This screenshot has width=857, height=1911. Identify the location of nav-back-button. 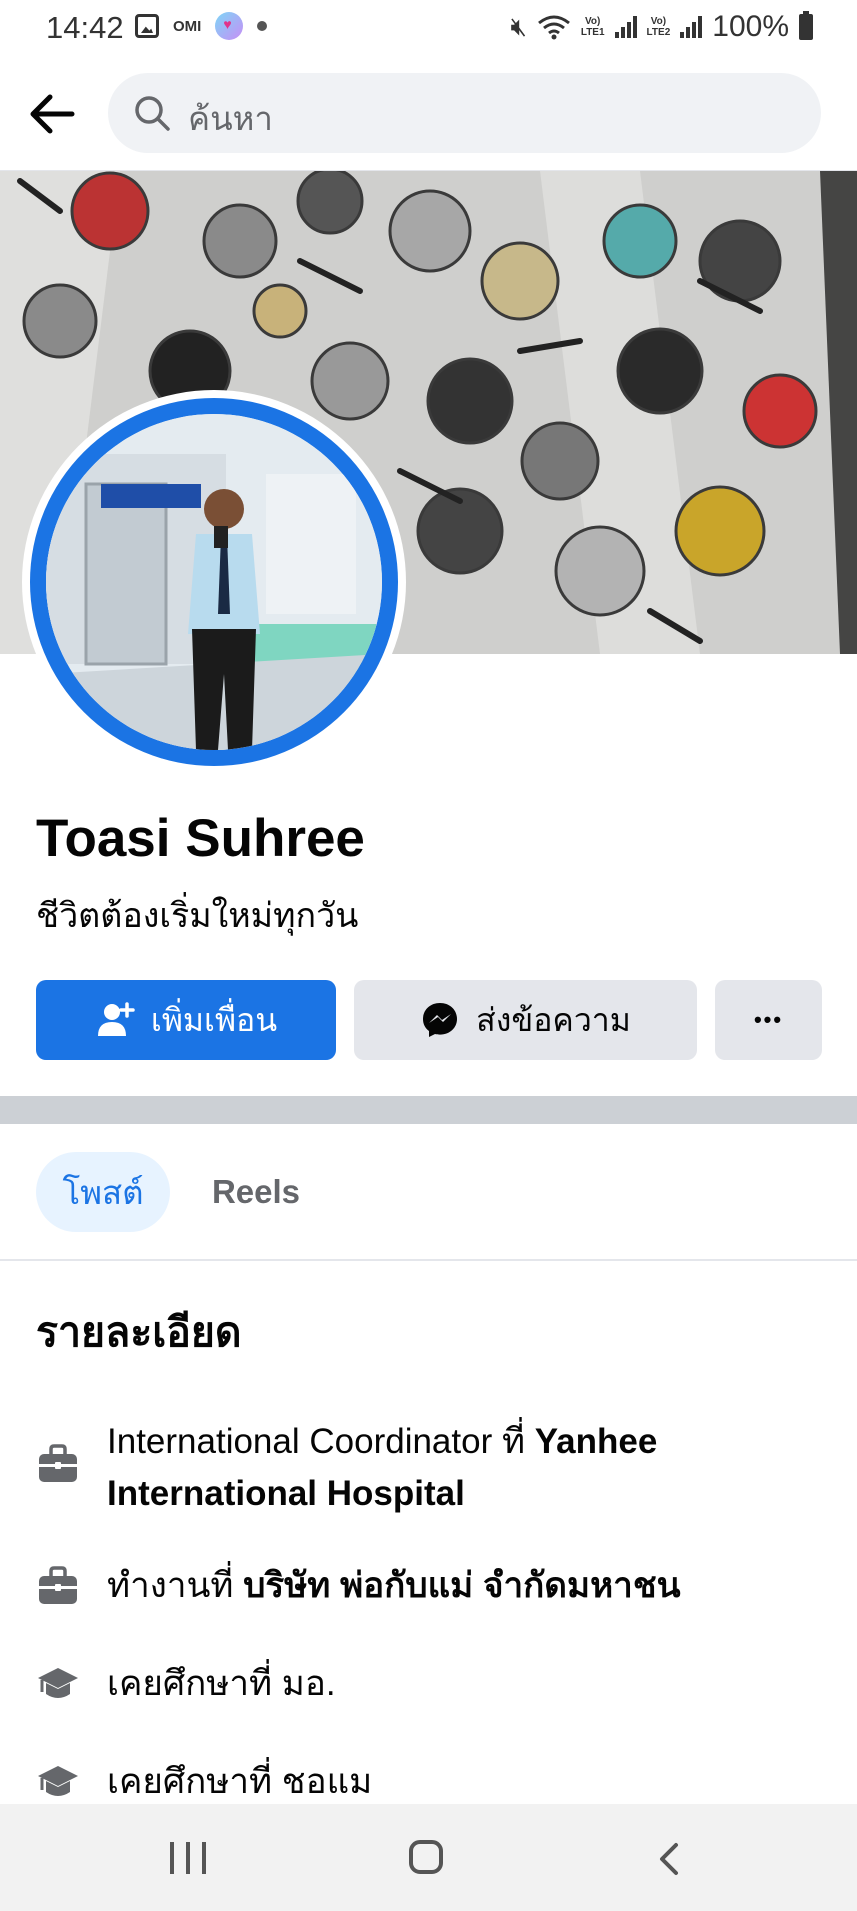
(669, 1859).